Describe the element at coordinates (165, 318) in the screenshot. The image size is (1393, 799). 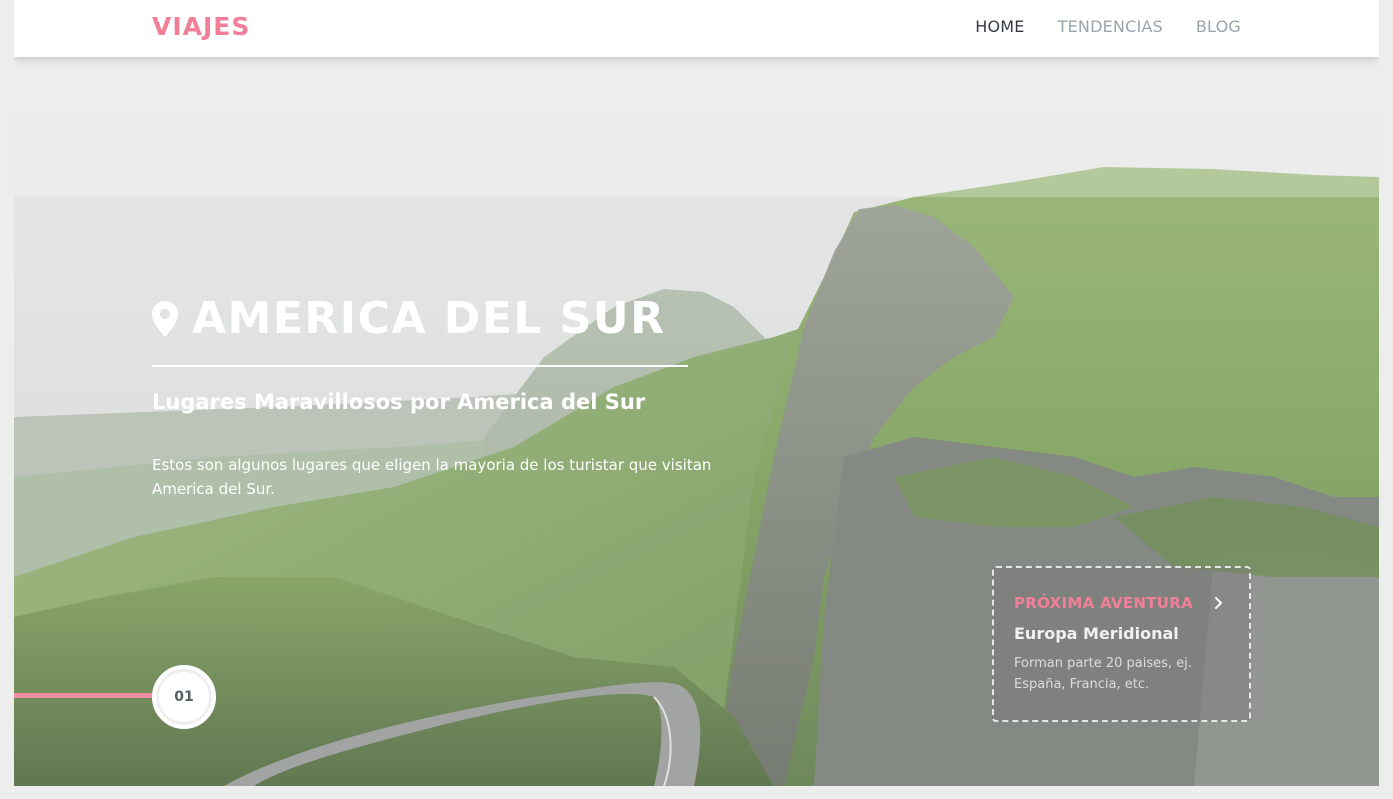
I see `map-pin-icon` at that location.